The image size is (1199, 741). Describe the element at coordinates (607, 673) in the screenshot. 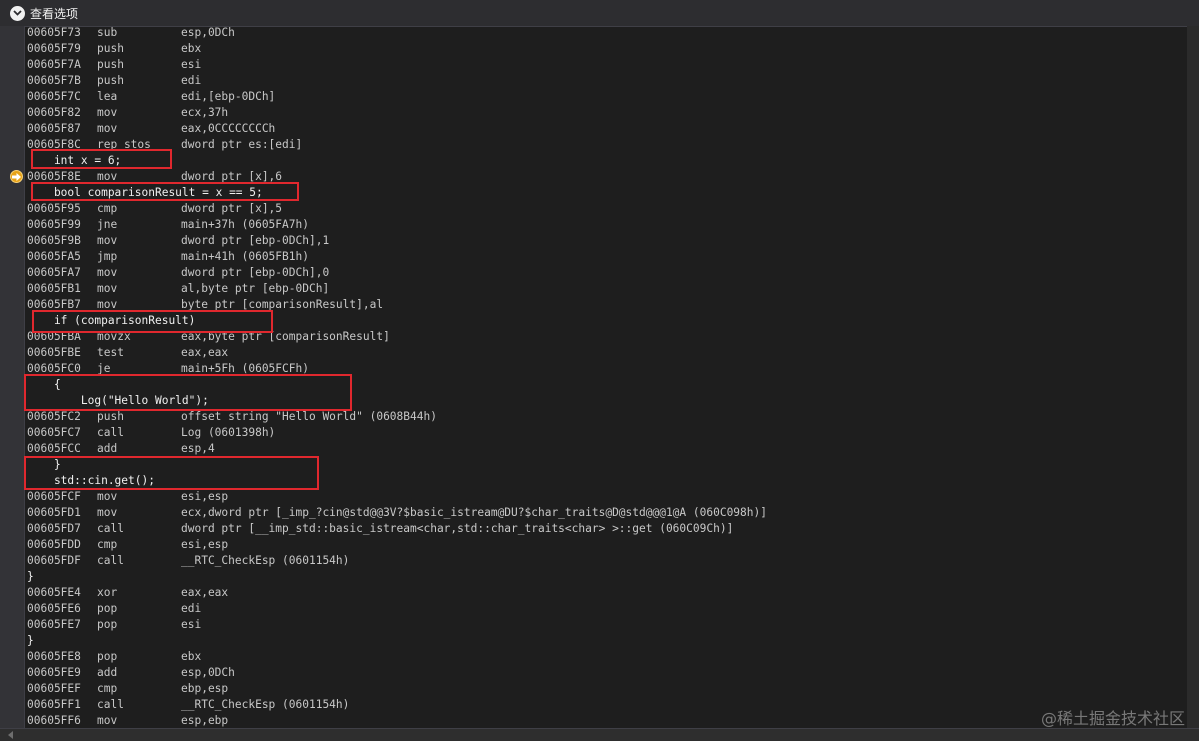

I see `asm-line: 00605FE9 add esp,0DCh` at that location.